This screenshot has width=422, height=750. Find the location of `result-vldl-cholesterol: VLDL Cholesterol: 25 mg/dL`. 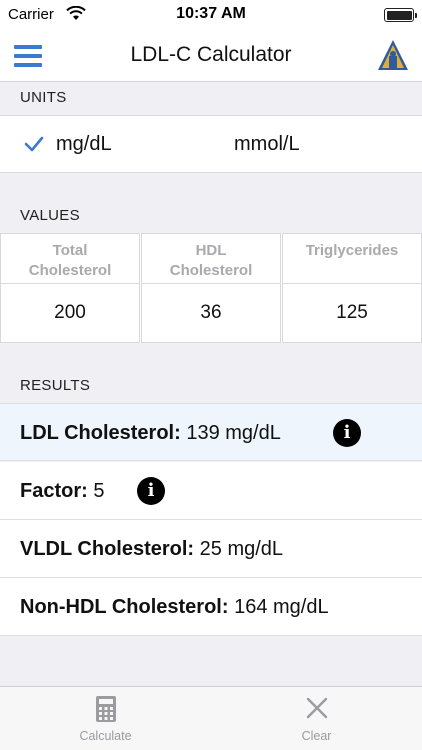

result-vldl-cholesterol: VLDL Cholesterol: 25 mg/dL is located at coordinates (211, 549).